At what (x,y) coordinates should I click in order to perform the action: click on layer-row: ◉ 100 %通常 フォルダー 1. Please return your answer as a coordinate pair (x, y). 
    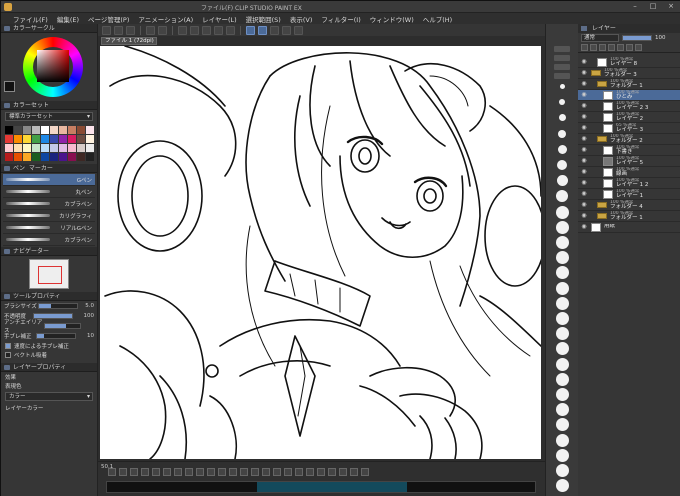
    Looking at the image, I should click on (629, 216).